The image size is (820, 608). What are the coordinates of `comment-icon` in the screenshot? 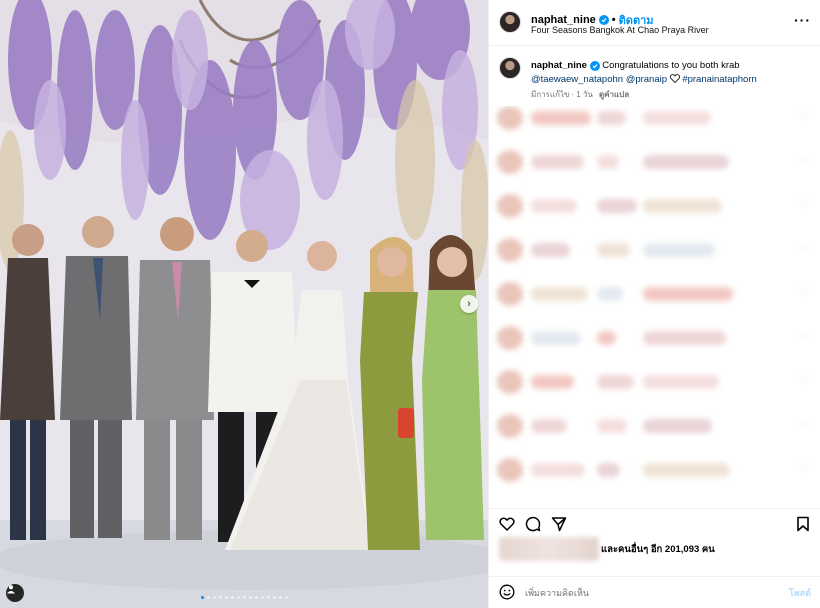 It's located at (533, 524).